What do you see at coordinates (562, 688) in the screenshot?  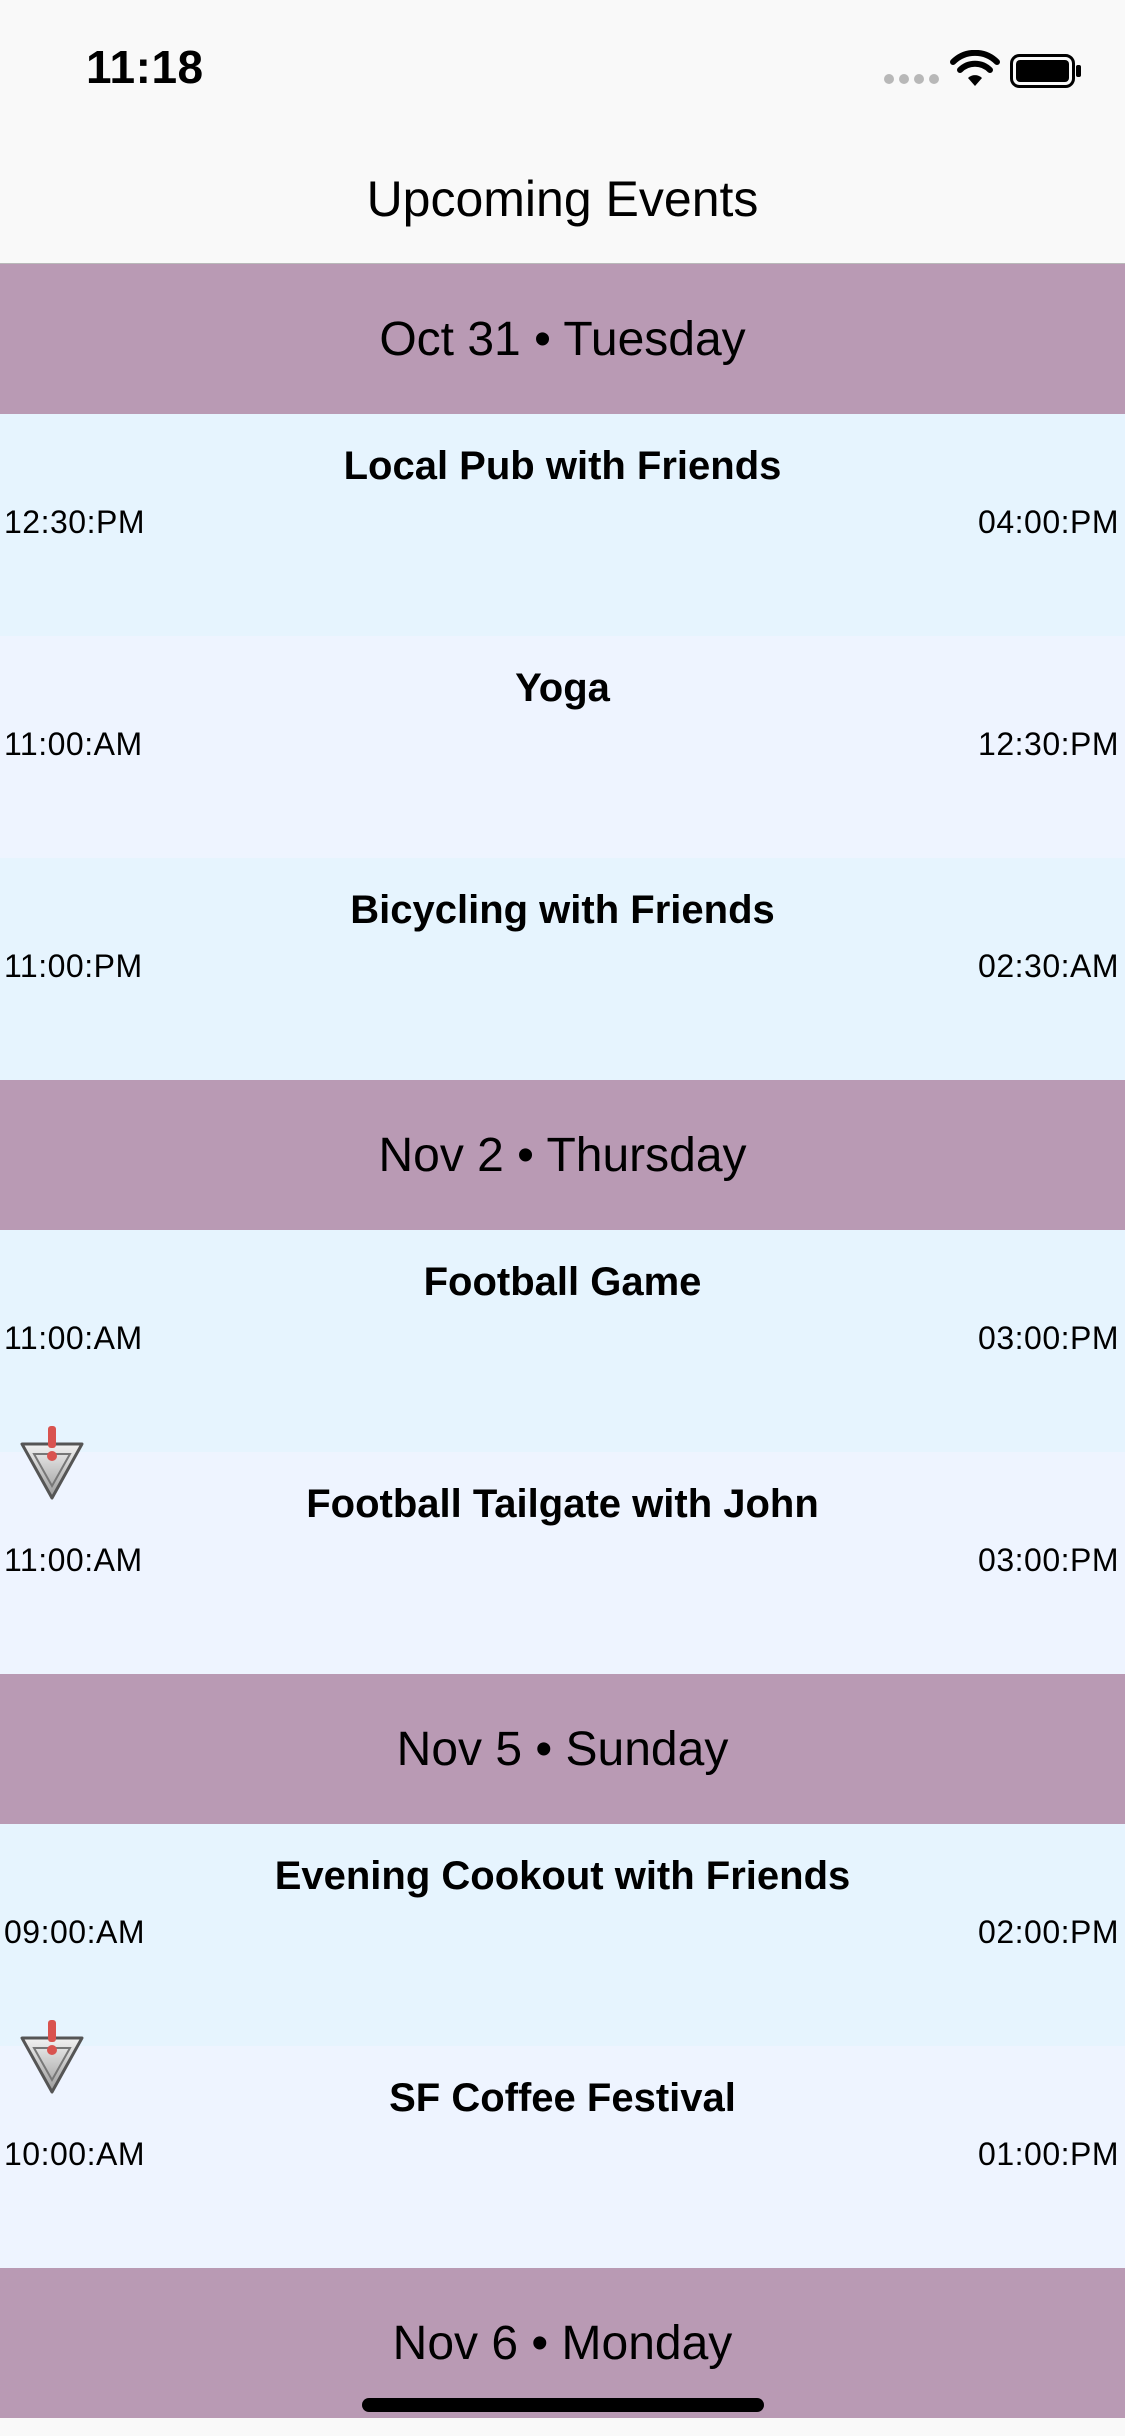 I see `event-title: Yoga` at bounding box center [562, 688].